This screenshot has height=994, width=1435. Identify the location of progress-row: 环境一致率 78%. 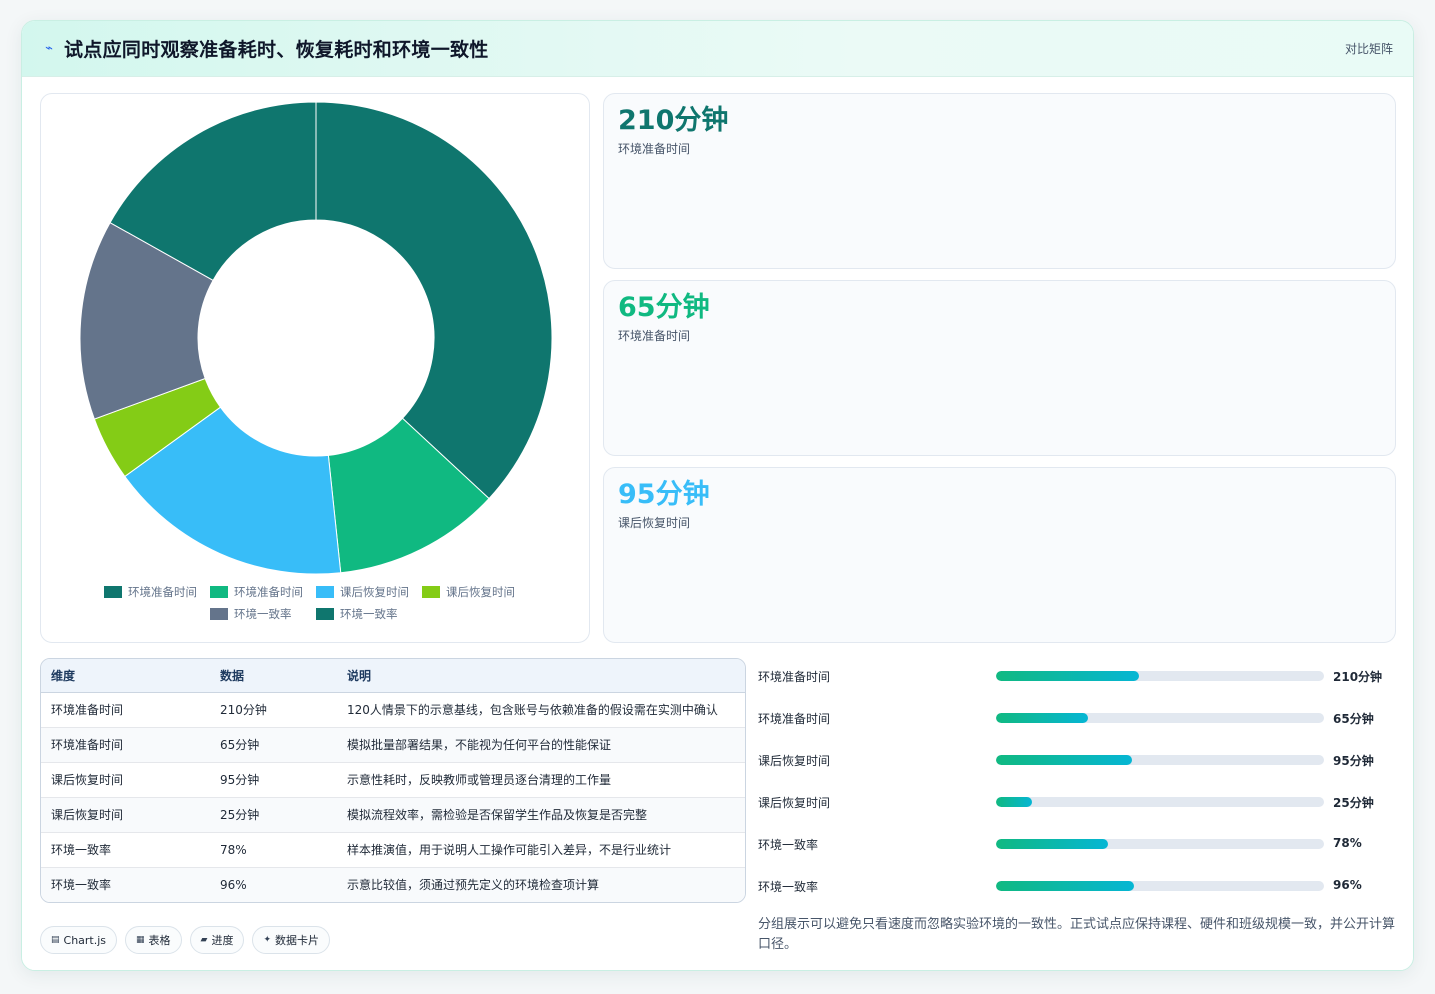
(1078, 848).